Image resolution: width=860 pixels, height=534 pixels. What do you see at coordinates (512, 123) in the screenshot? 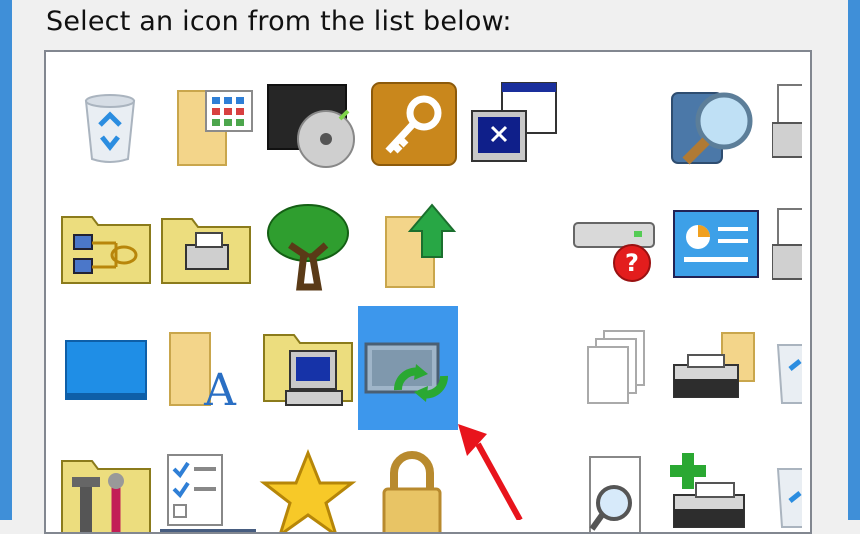
I see `monitor-window-icon` at bounding box center [512, 123].